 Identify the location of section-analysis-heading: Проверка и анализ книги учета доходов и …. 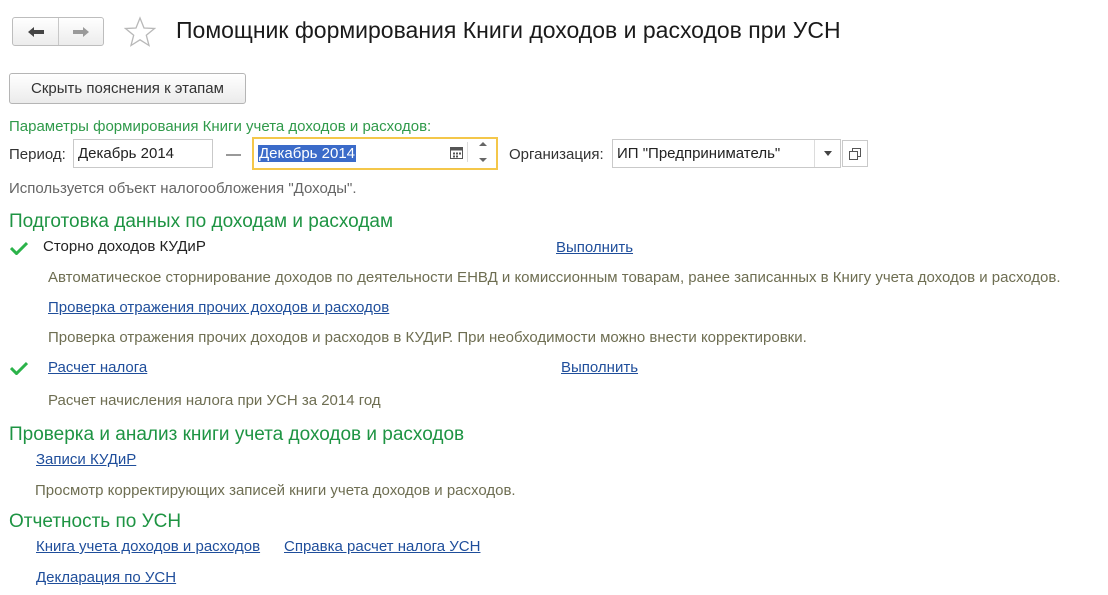
(237, 434).